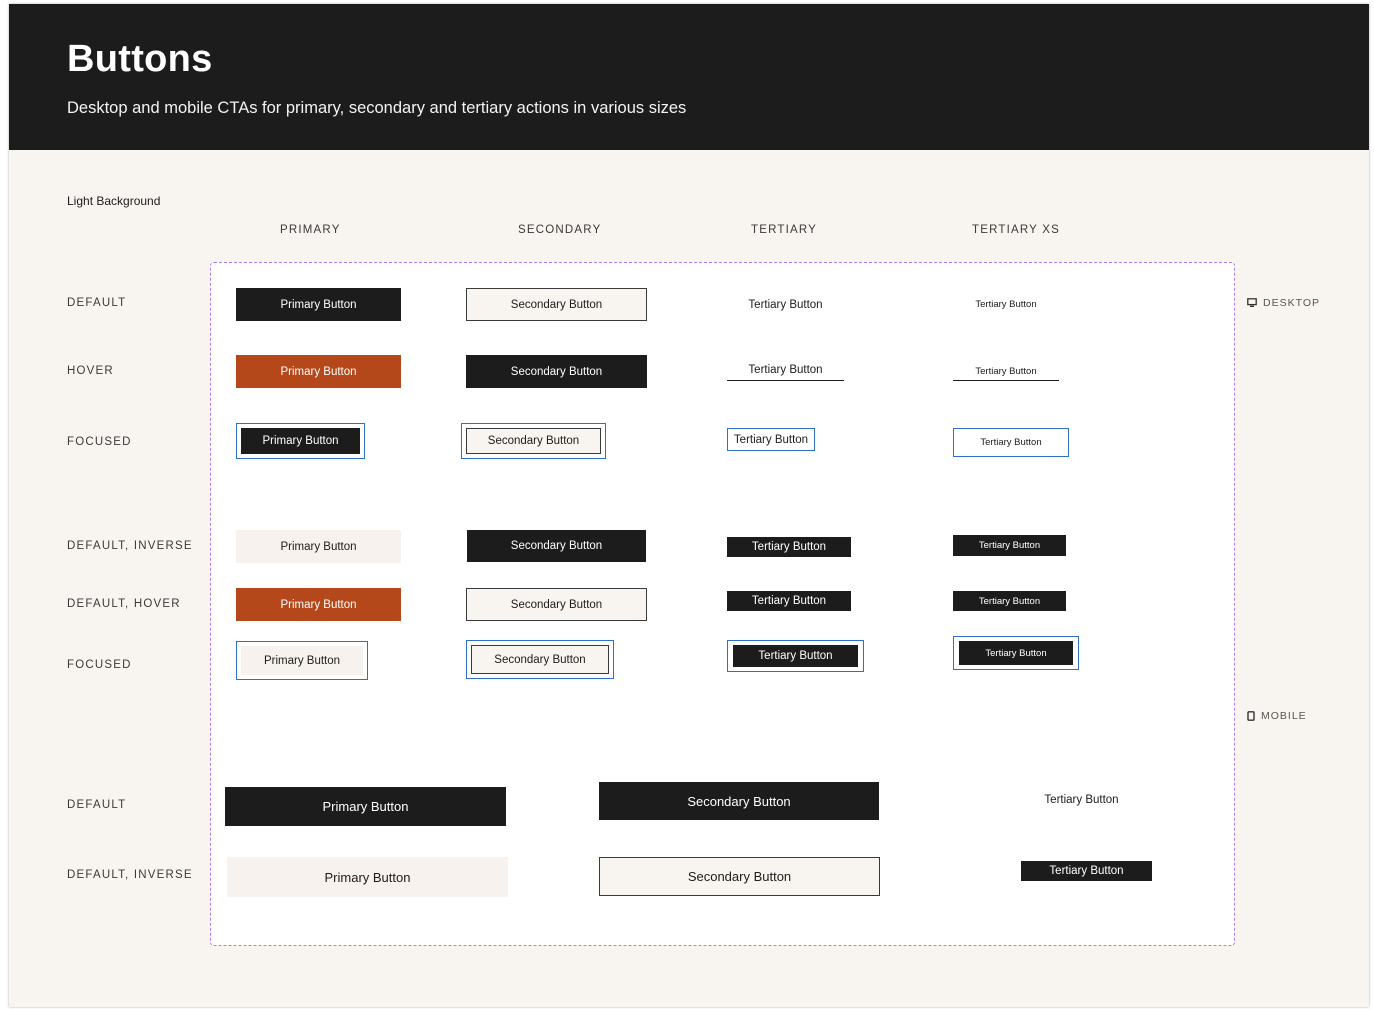 This screenshot has width=1374, height=1009. What do you see at coordinates (739, 876) in the screenshot?
I see `mobile-secondary-button-inverse: Secondary Button` at bounding box center [739, 876].